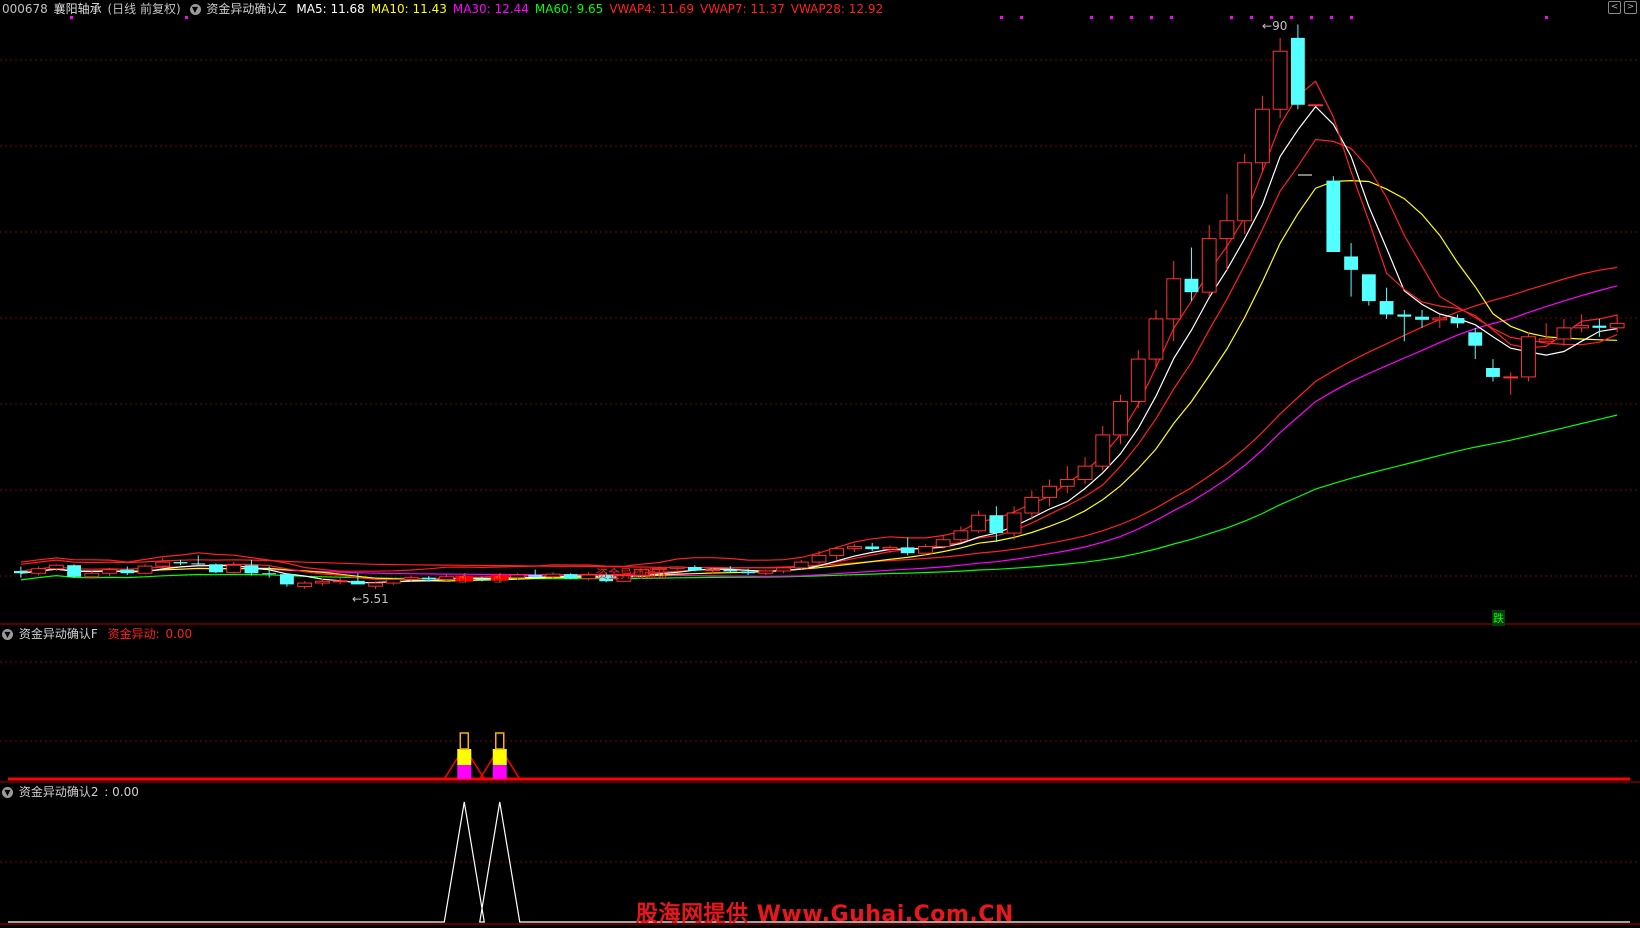 The width and height of the screenshot is (1640, 928). I want to click on sell-signal-badge: 跌, so click(1498, 618).